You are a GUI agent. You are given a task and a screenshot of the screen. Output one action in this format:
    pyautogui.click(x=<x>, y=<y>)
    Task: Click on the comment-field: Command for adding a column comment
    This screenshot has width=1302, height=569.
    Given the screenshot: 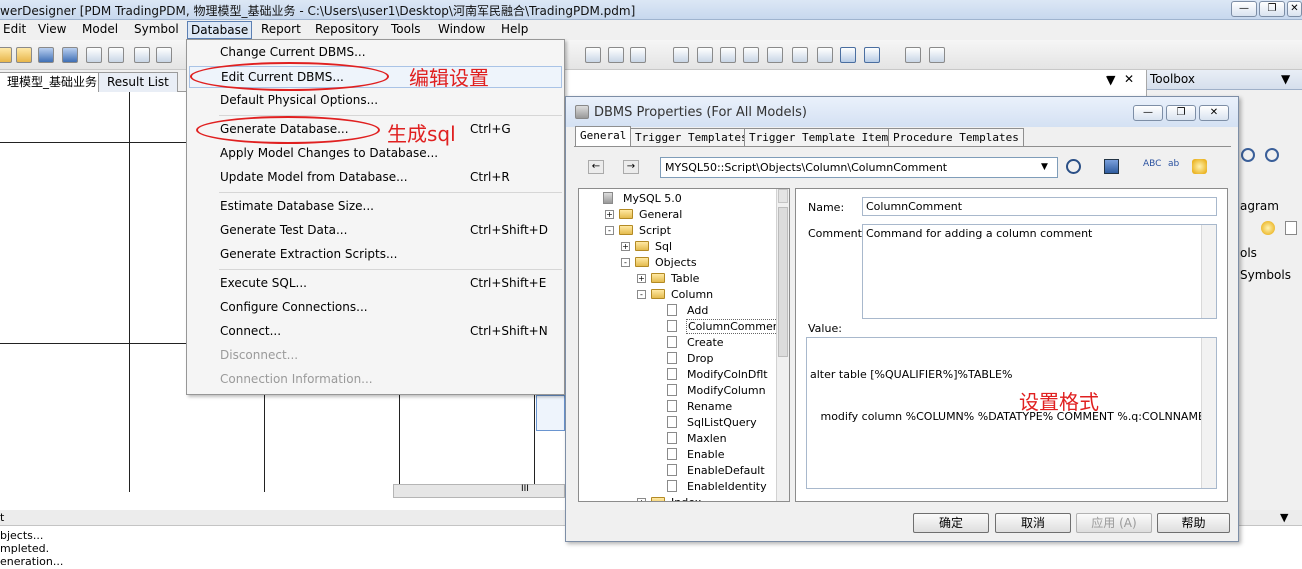 What is the action you would take?
    pyautogui.click(x=1039, y=271)
    